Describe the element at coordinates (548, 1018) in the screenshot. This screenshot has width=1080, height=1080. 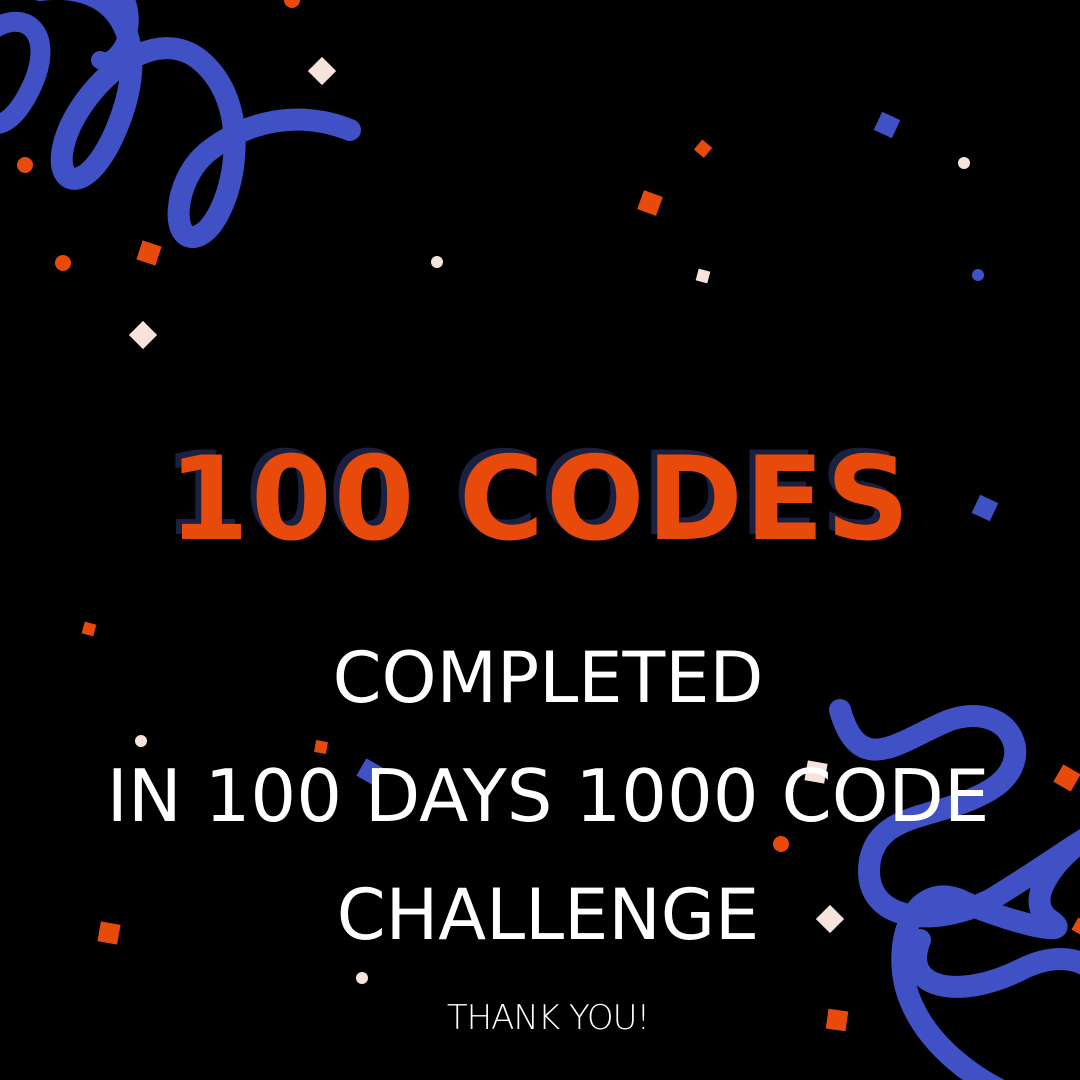
I see `thank-you-text: THANK YOU!` at that location.